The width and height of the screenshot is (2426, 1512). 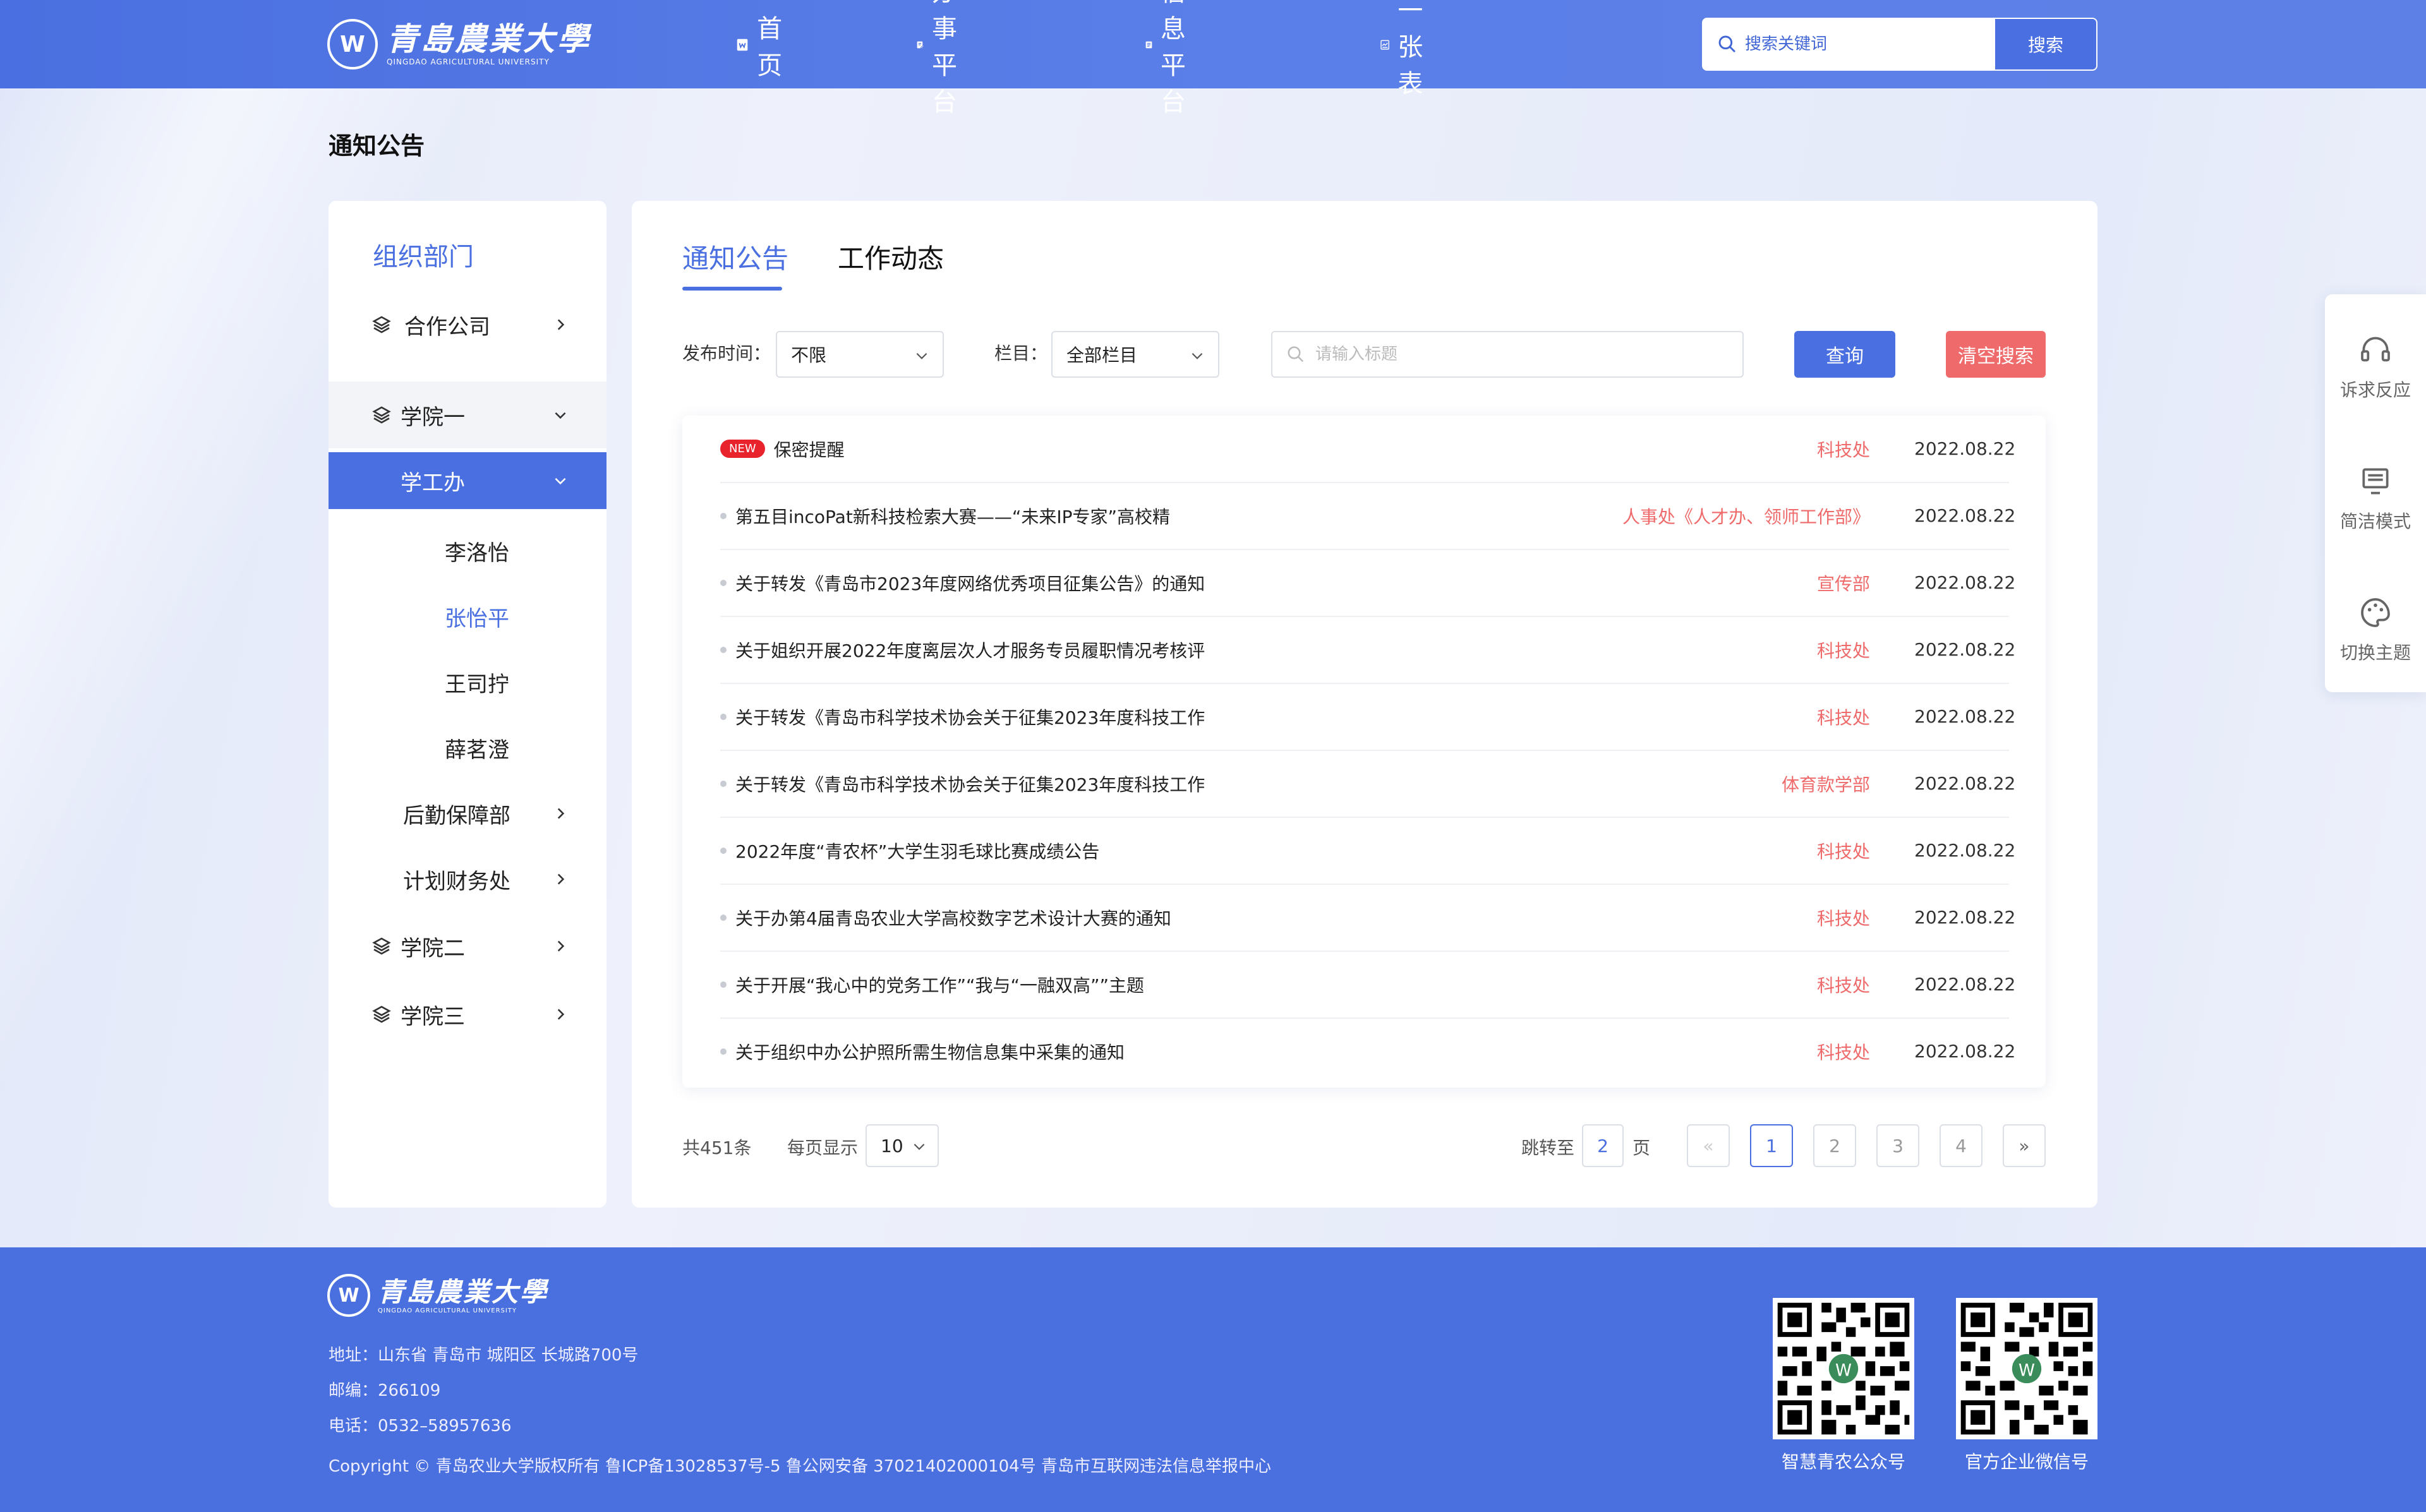 I want to click on per-page-value: 10, so click(x=892, y=1145).